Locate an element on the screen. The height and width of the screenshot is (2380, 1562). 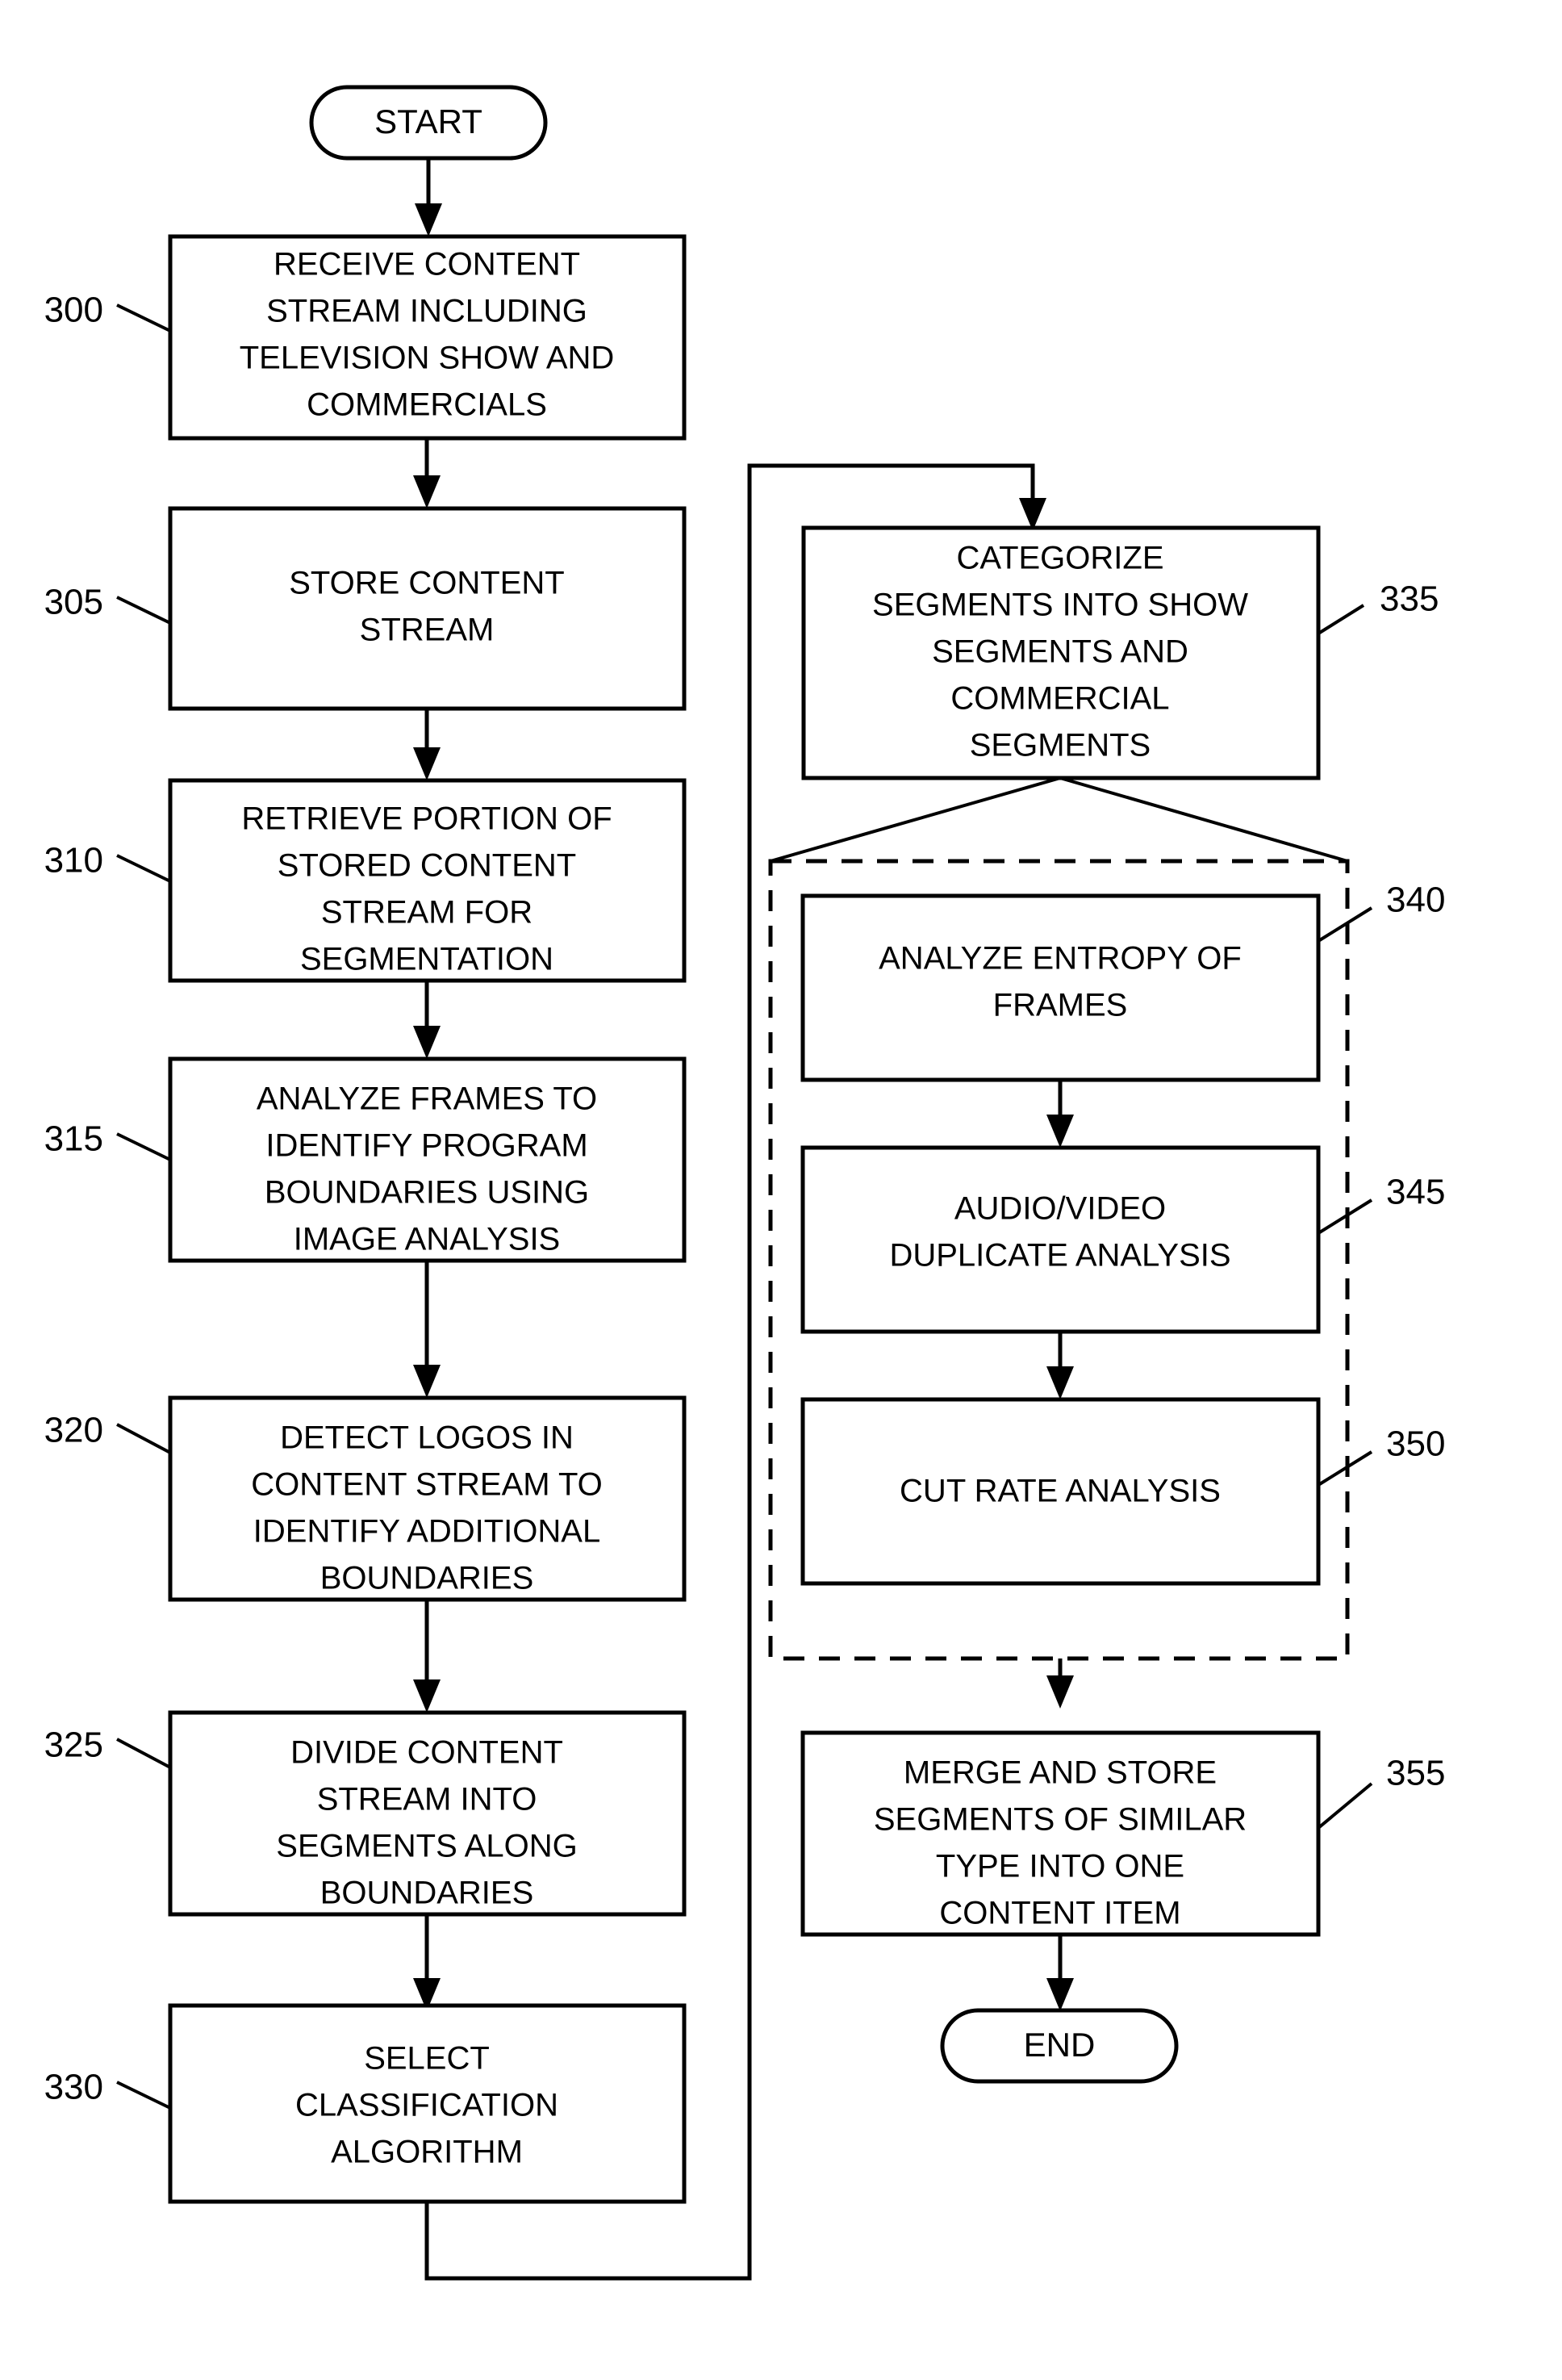
box-300-line-1: STREAM INCLUDING is located at coordinates (426, 311).